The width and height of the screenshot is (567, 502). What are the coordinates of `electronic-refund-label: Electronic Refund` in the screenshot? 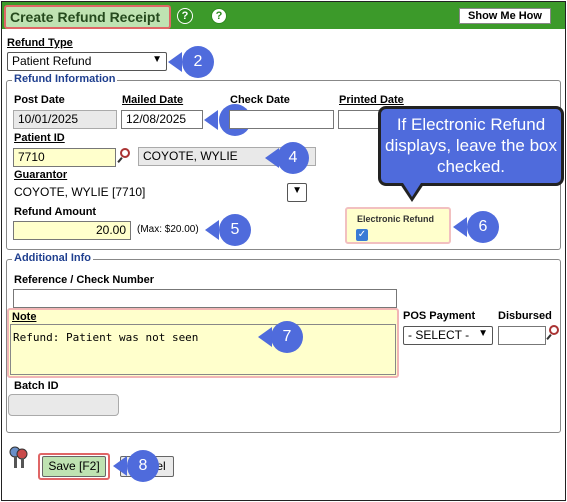 It's located at (396, 219).